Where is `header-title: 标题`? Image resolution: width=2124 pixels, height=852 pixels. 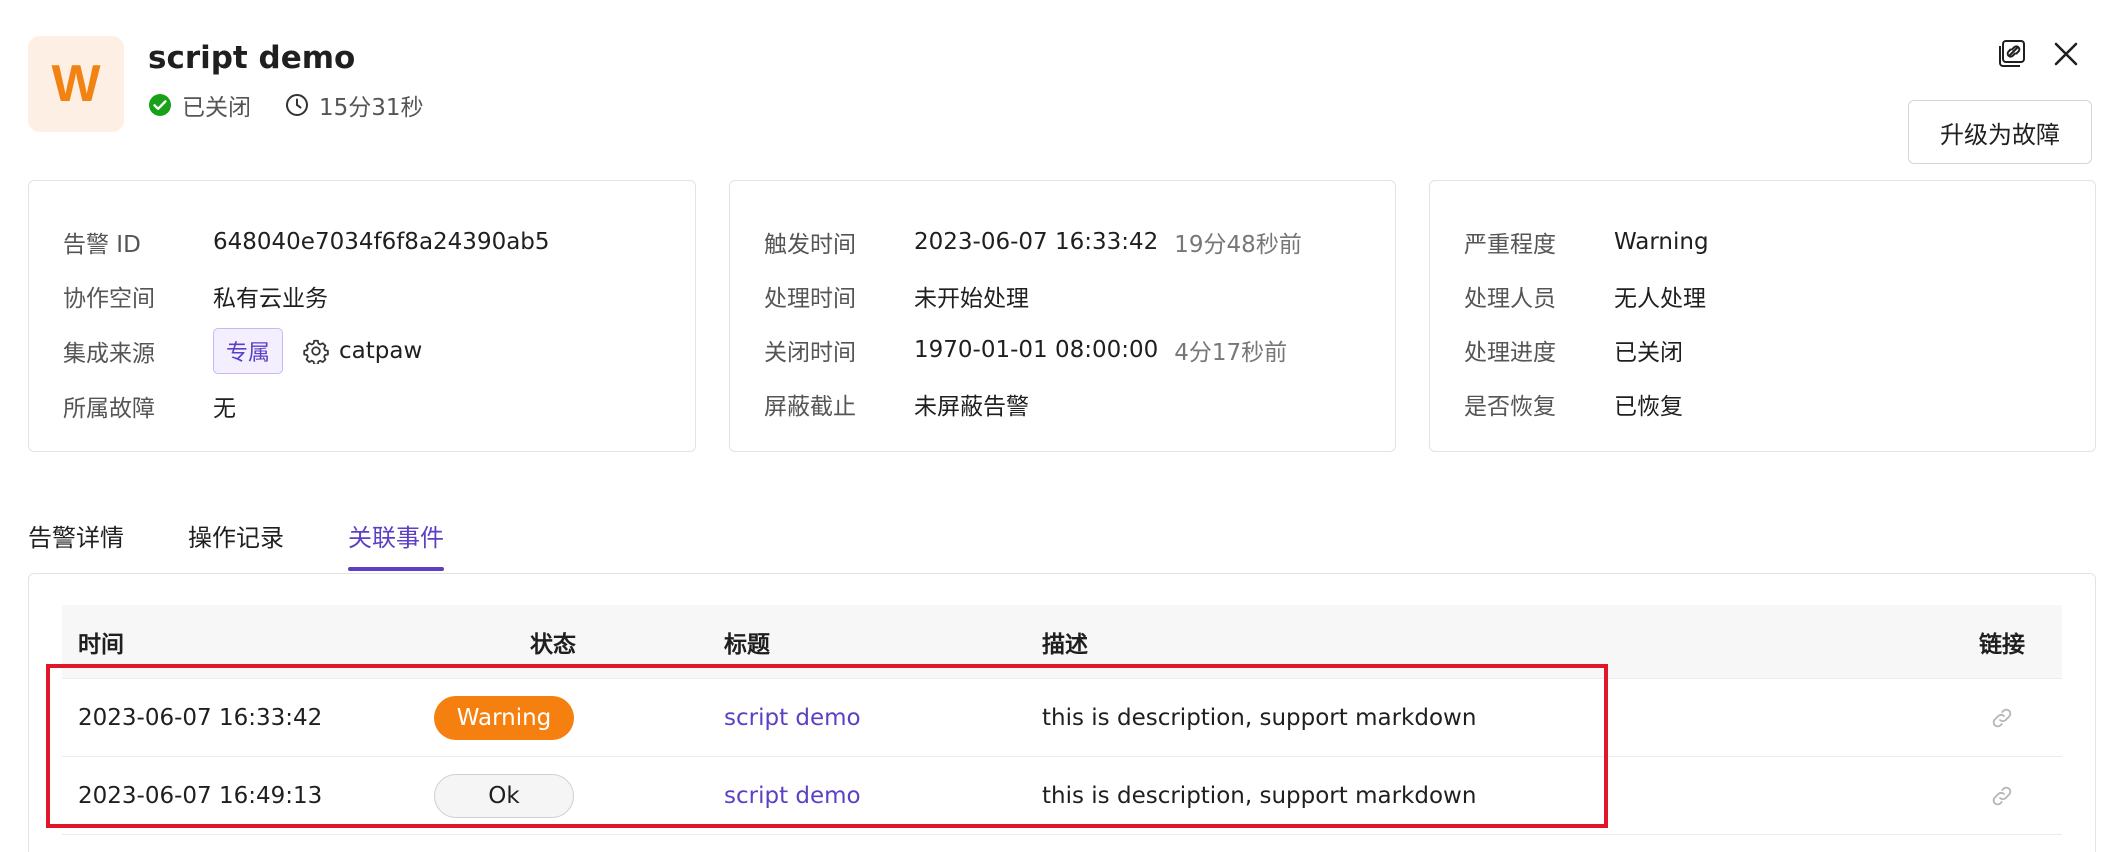
header-title: 标题 is located at coordinates (747, 644).